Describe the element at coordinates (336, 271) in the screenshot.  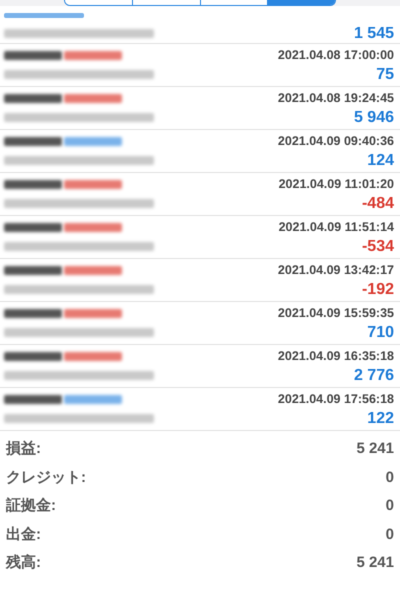
I see `trade-date: 2021.04.09 13:42:17` at that location.